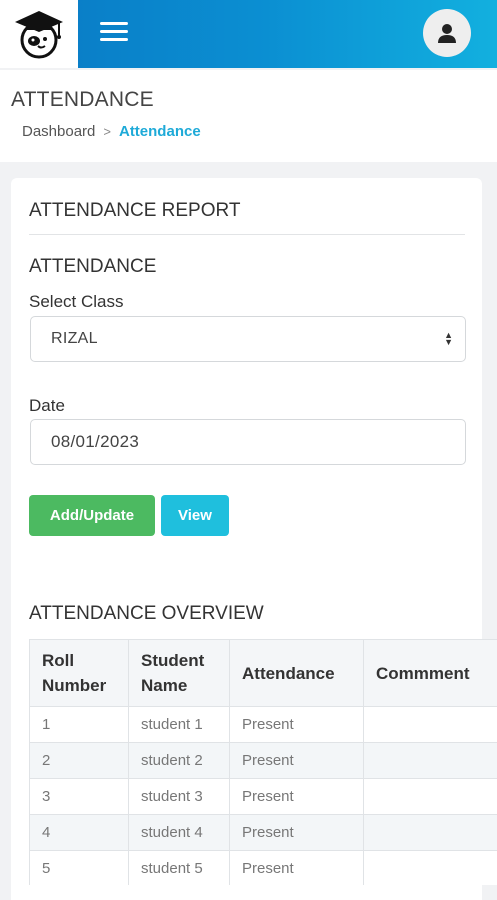 The image size is (497, 900). I want to click on user-avatar-button, so click(447, 33).